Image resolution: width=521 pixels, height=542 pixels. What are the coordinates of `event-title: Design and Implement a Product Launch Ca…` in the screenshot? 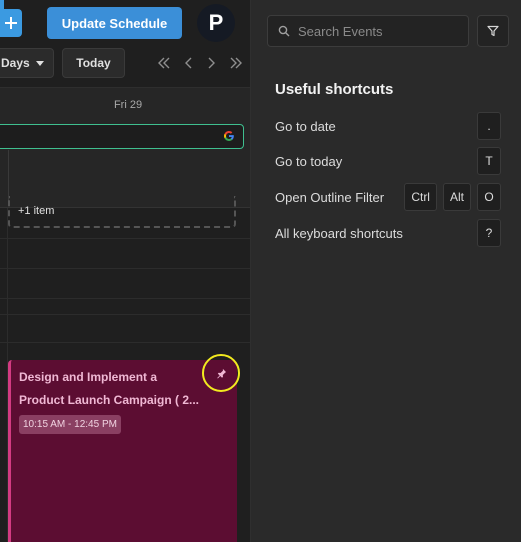 It's located at (111, 389).